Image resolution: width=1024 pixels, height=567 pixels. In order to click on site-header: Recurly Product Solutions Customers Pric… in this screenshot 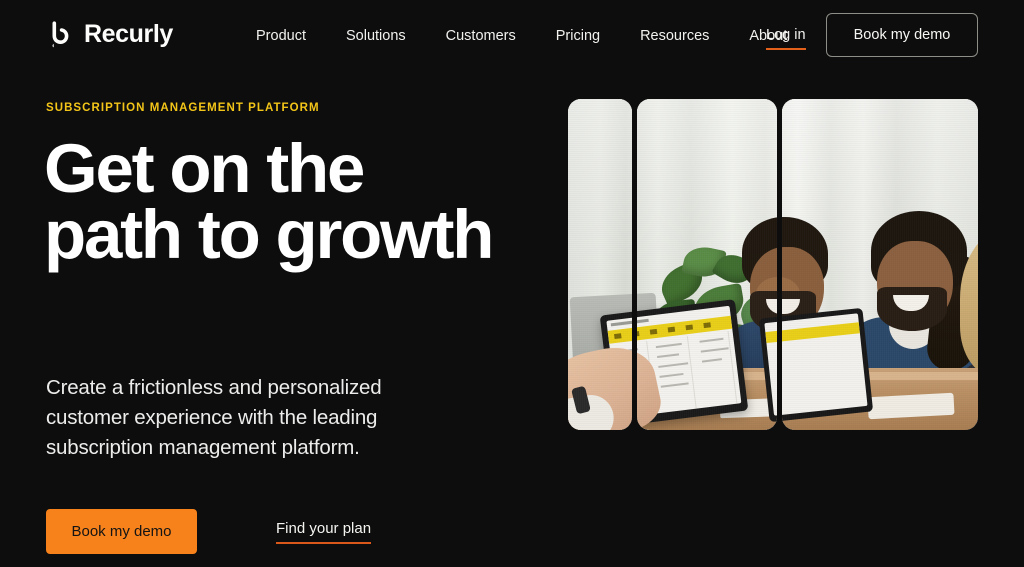, I will do `click(512, 35)`.